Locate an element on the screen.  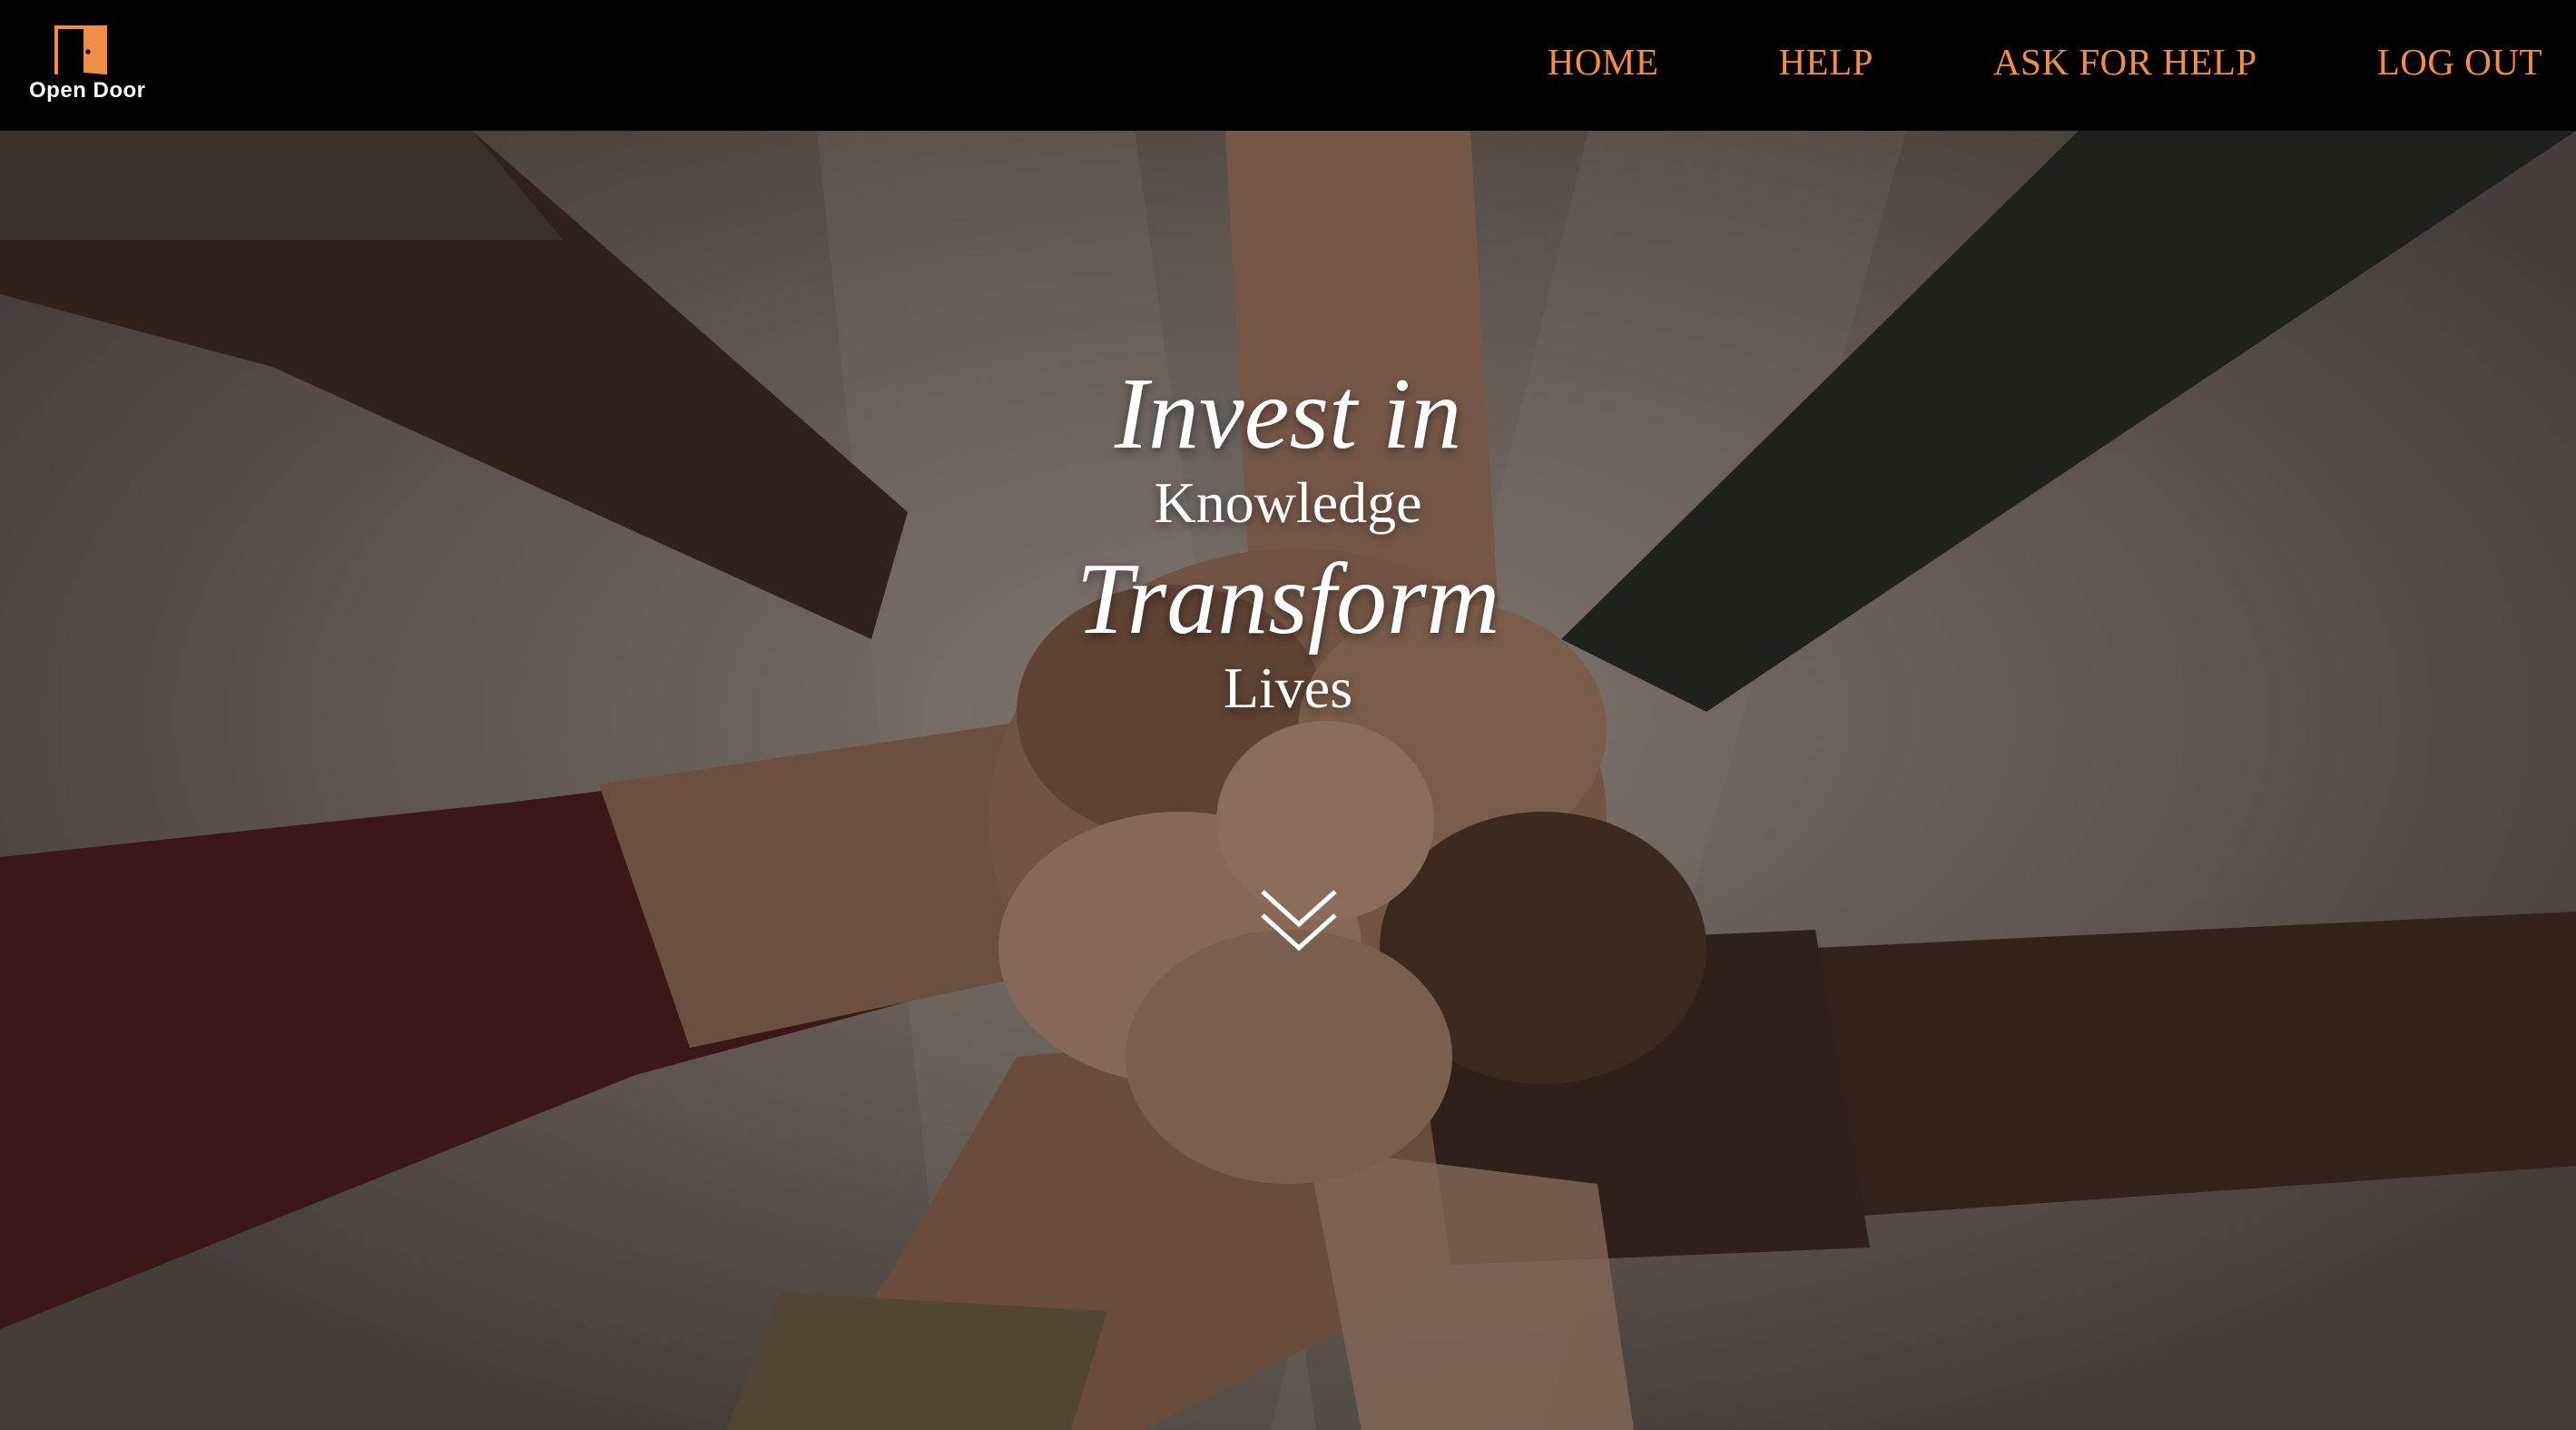
nav-ask-for-help-link: ASK FOR HELP is located at coordinates (2125, 62).